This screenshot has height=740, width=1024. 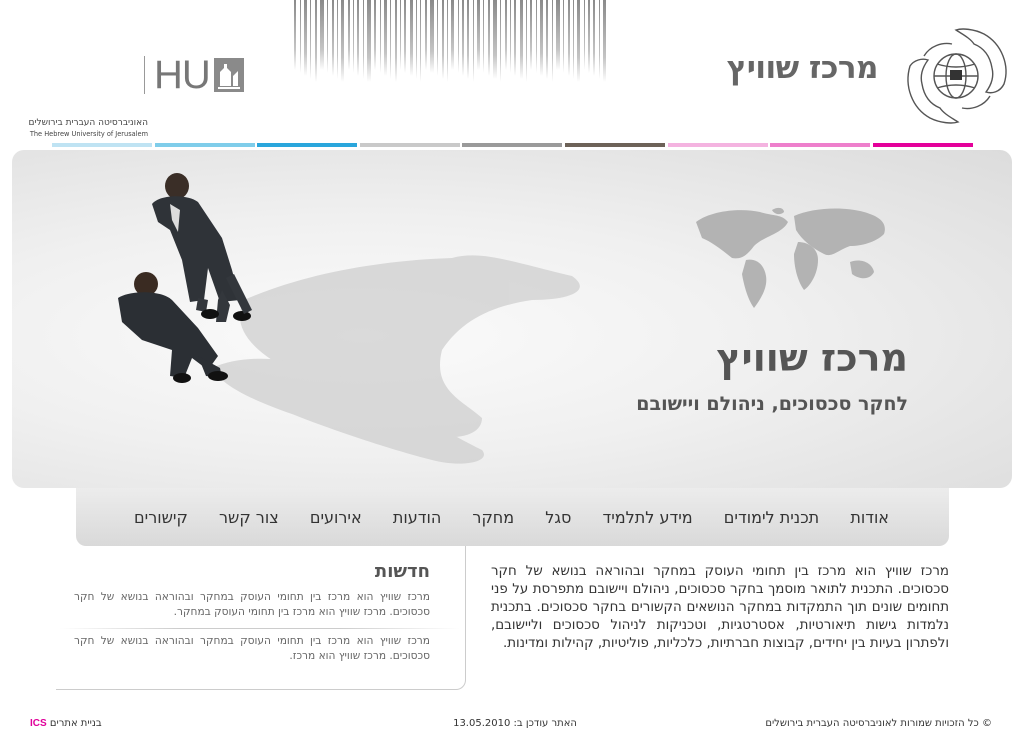 What do you see at coordinates (249, 517) in the screenshot?
I see `nav-item-contact: צור קשר` at bounding box center [249, 517].